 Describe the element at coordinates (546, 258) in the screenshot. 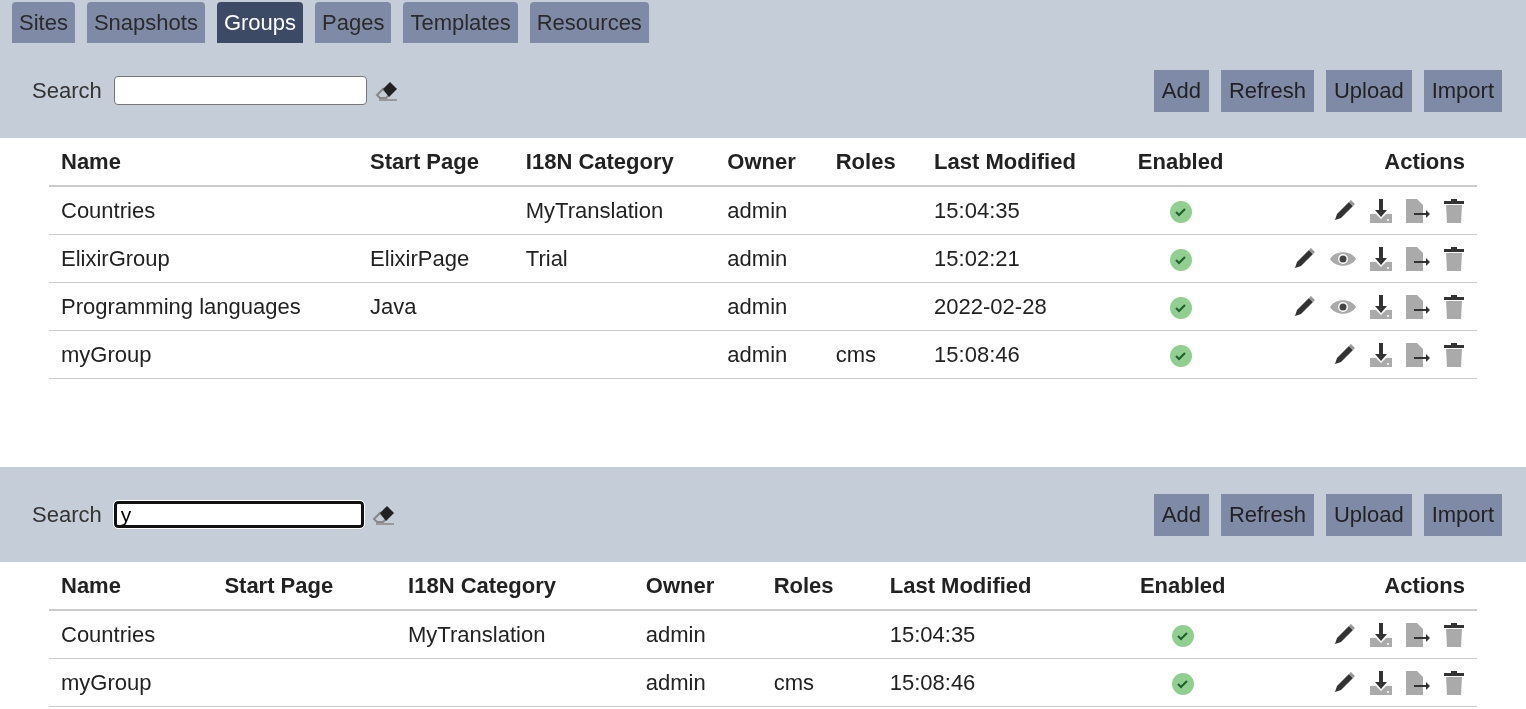

I see `table-cell: Trial` at that location.